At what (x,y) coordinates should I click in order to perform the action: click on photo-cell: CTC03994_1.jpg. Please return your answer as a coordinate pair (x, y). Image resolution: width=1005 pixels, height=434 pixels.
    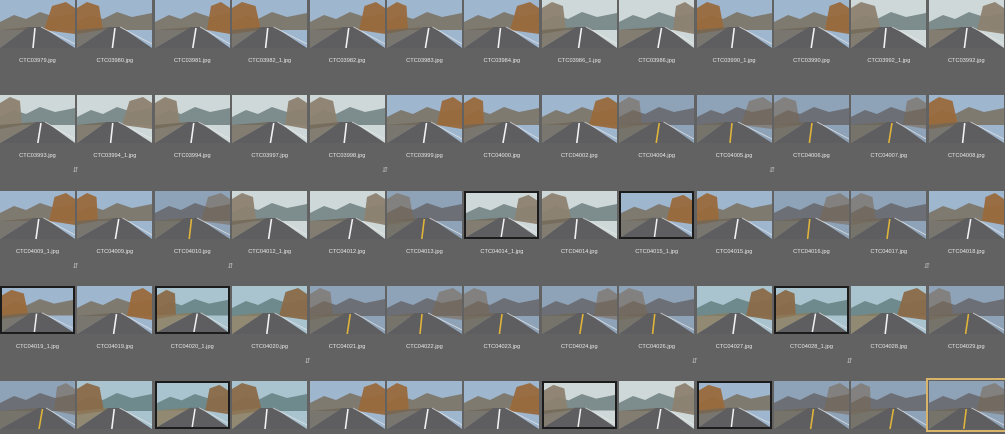
    Looking at the image, I should click on (115, 130).